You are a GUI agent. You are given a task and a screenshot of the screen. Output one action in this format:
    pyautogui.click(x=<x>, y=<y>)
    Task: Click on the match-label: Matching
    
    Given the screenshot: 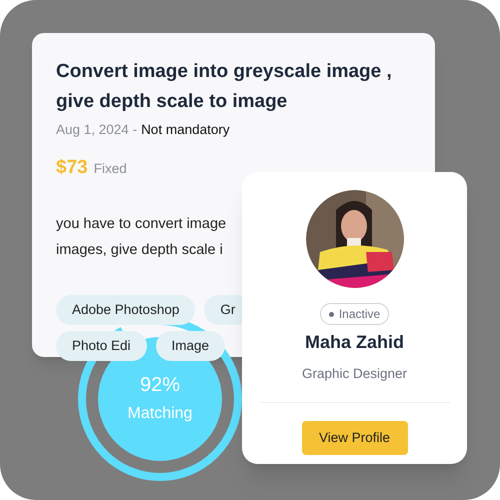 What is the action you would take?
    pyautogui.click(x=160, y=414)
    